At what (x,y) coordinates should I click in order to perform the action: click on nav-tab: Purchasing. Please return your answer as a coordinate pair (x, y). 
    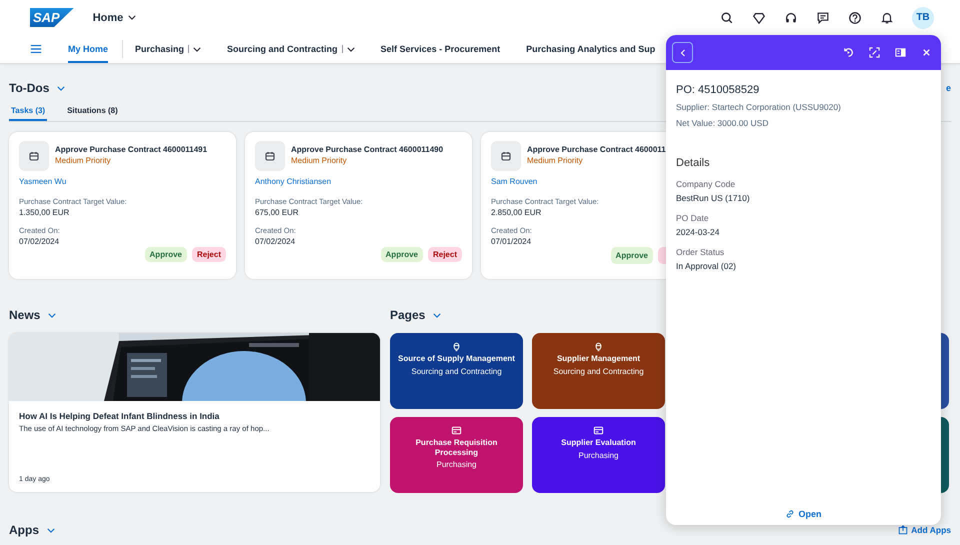
    Looking at the image, I should click on (168, 49).